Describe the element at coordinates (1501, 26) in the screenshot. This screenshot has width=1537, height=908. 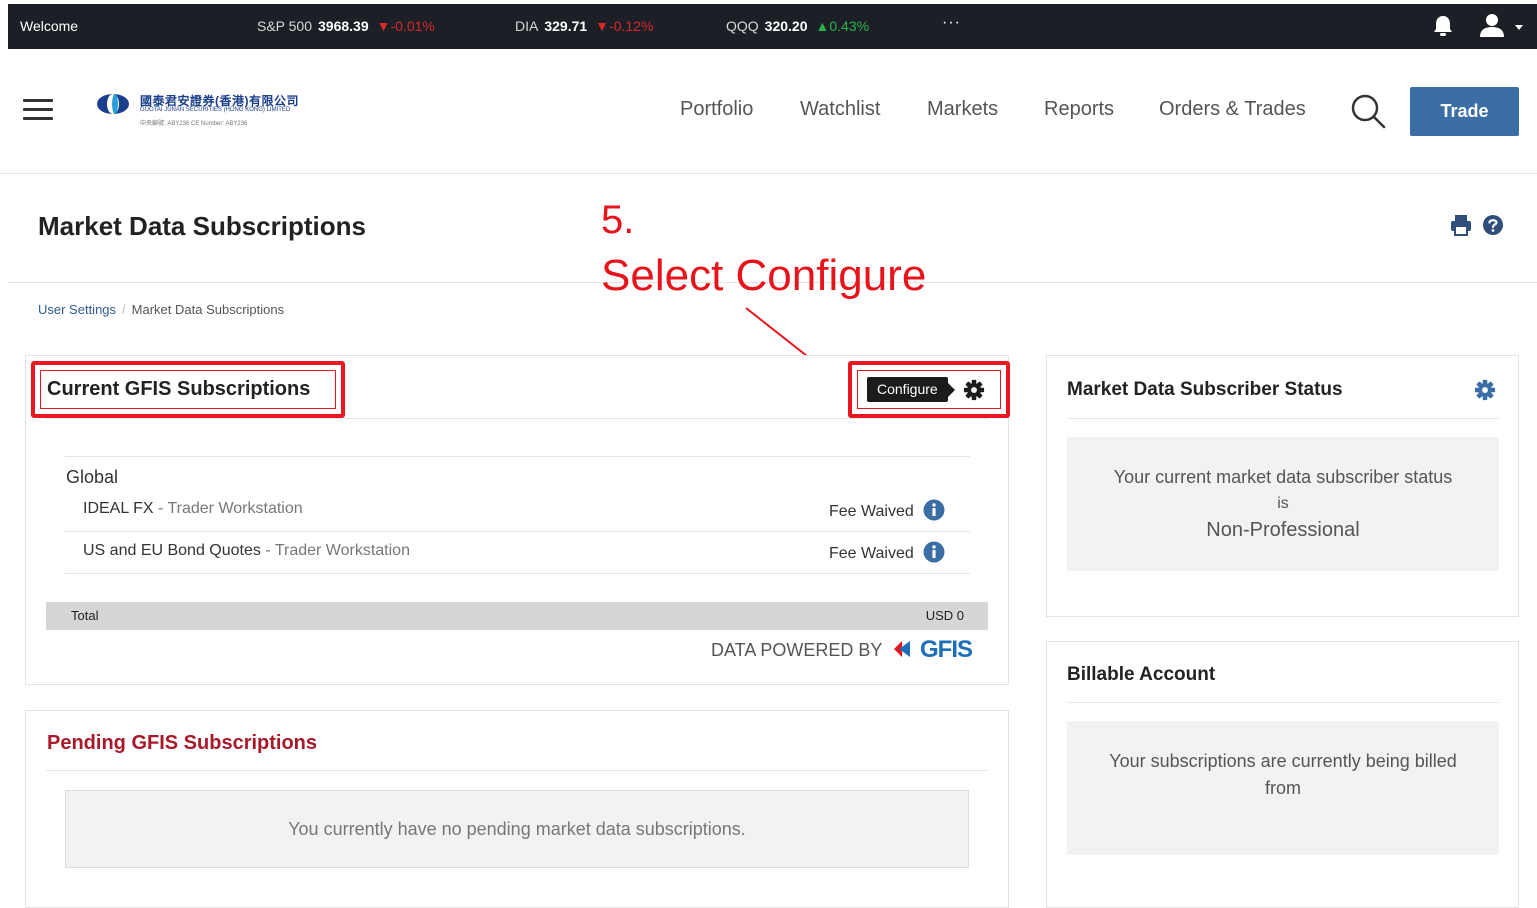
I see `user-menu-icon` at that location.